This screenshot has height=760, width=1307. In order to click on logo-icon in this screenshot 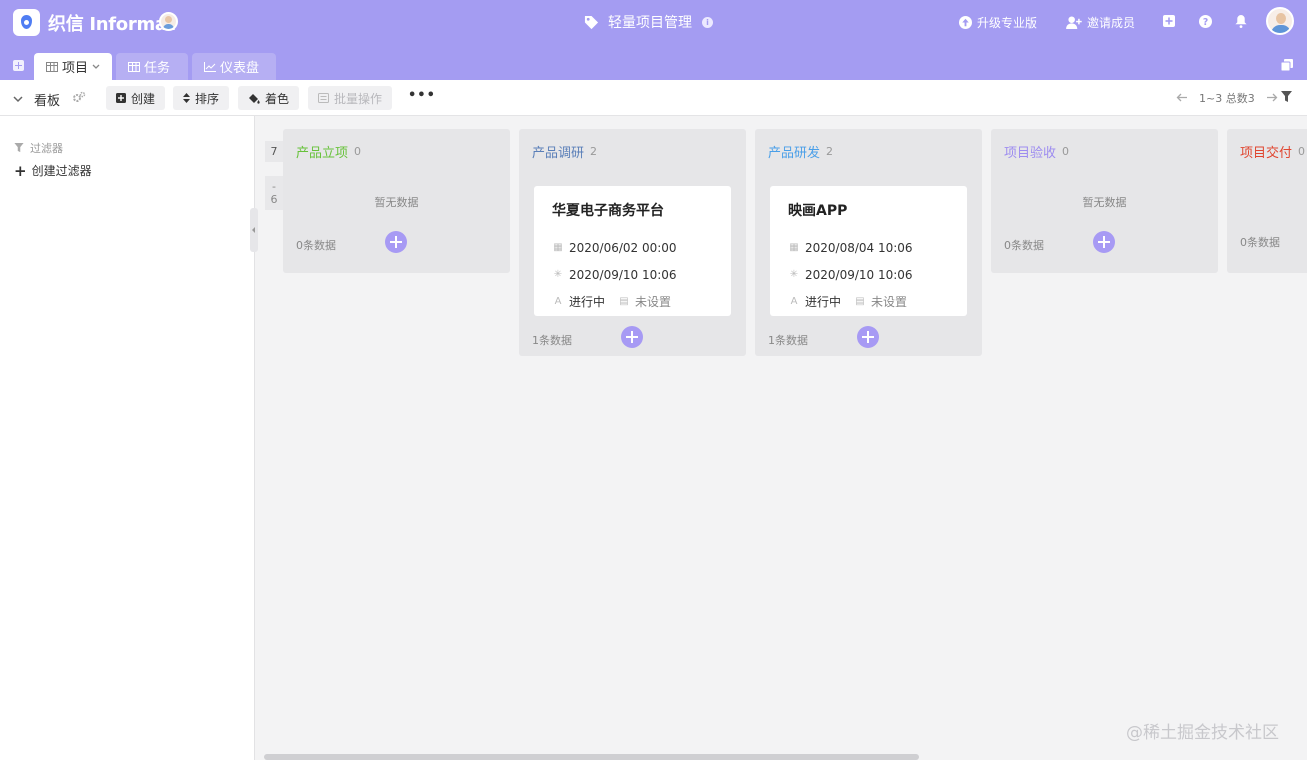, I will do `click(26, 22)`.